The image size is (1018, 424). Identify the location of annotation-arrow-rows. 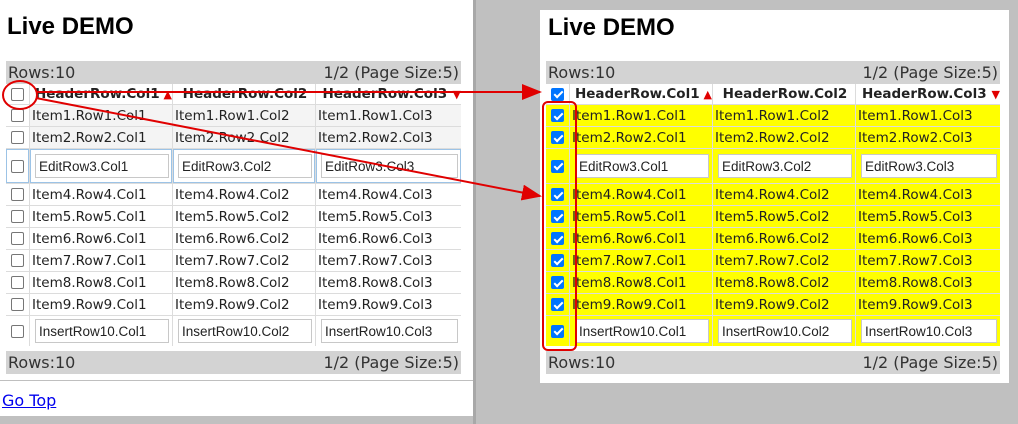
(288, 149).